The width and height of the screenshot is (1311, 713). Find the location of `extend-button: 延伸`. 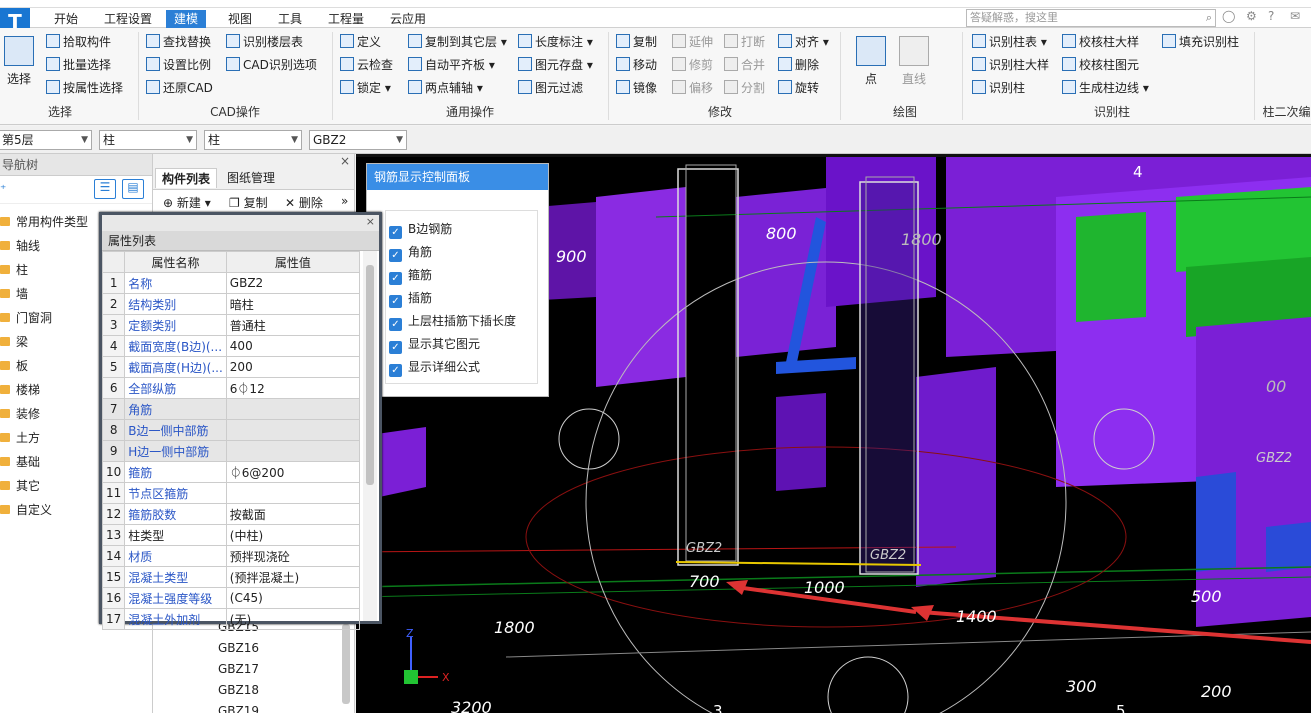

extend-button: 延伸 is located at coordinates (692, 42).